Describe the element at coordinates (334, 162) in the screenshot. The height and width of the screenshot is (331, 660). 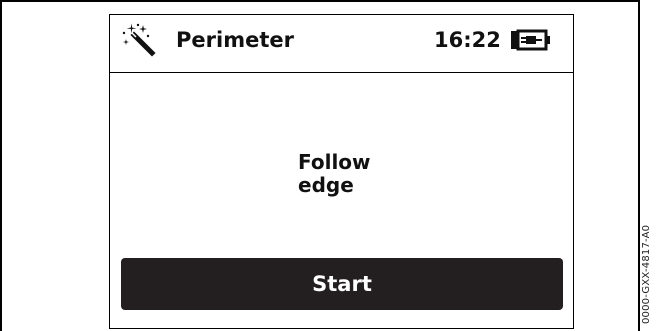
I see `message-line-1: Follow` at that location.